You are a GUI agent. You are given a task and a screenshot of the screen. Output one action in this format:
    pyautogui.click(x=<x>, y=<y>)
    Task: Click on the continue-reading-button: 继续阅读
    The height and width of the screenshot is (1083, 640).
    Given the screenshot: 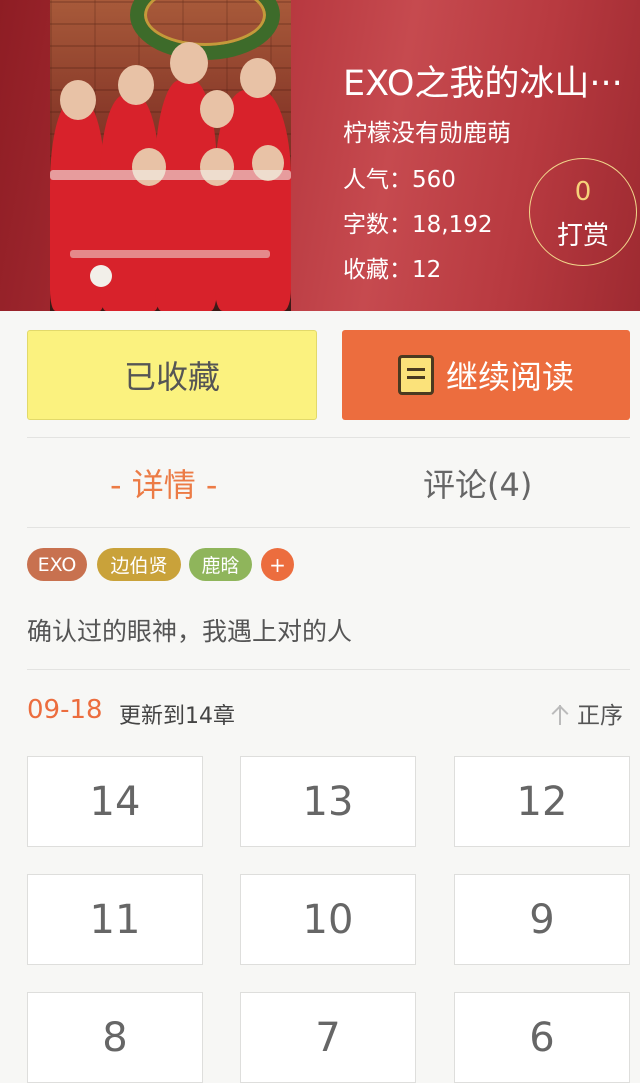 What is the action you would take?
    pyautogui.click(x=486, y=375)
    